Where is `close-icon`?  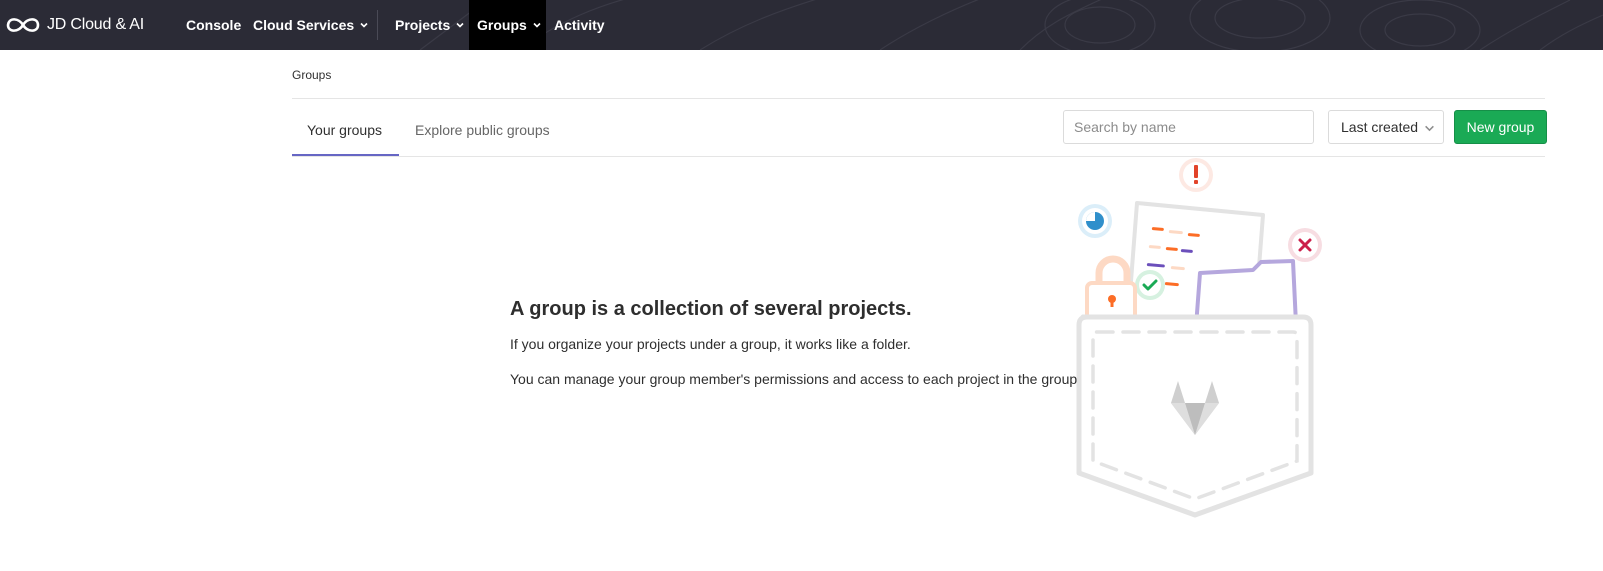 close-icon is located at coordinates (1305, 245).